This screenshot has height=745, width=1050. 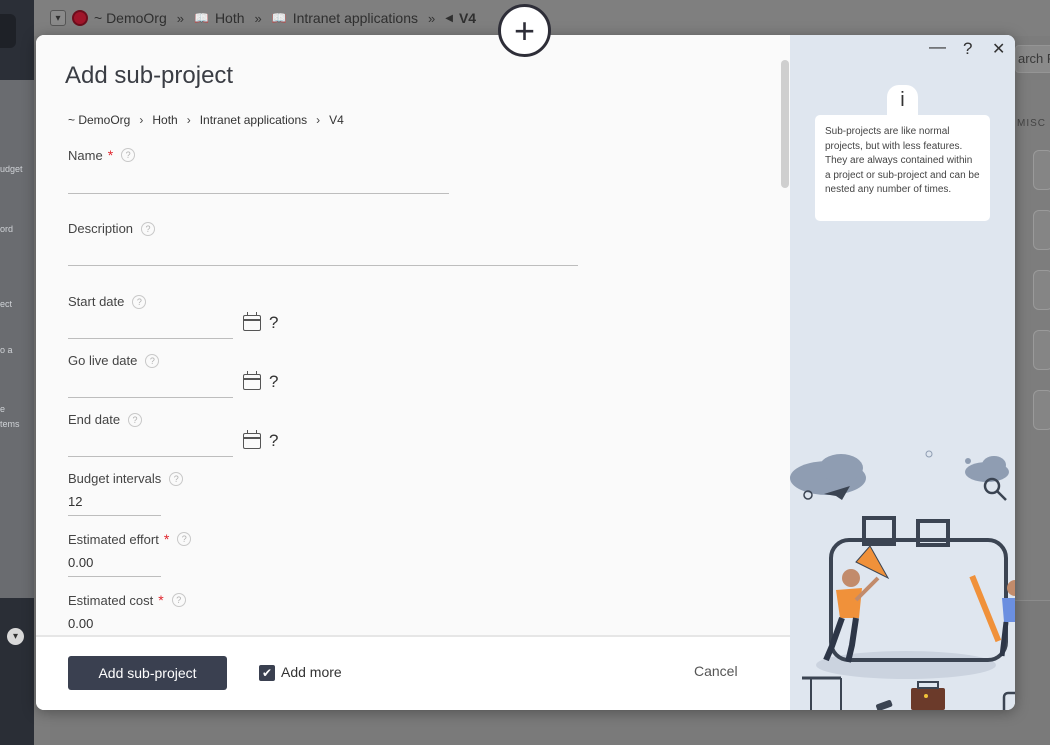 I want to click on estimated-effort-underline, so click(x=114, y=576).